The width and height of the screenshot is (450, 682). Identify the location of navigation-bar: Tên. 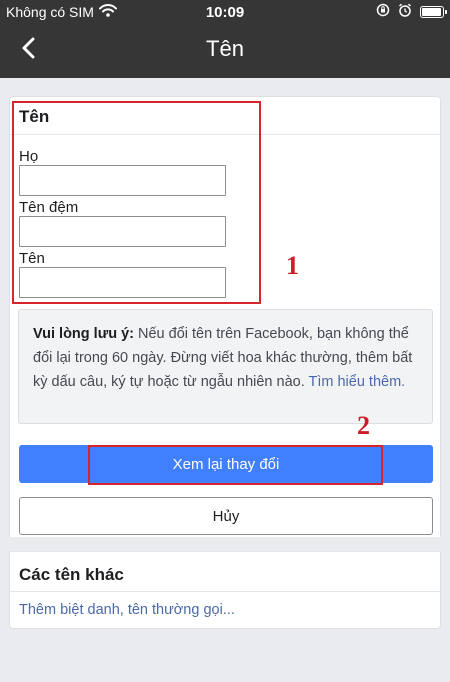
(225, 50).